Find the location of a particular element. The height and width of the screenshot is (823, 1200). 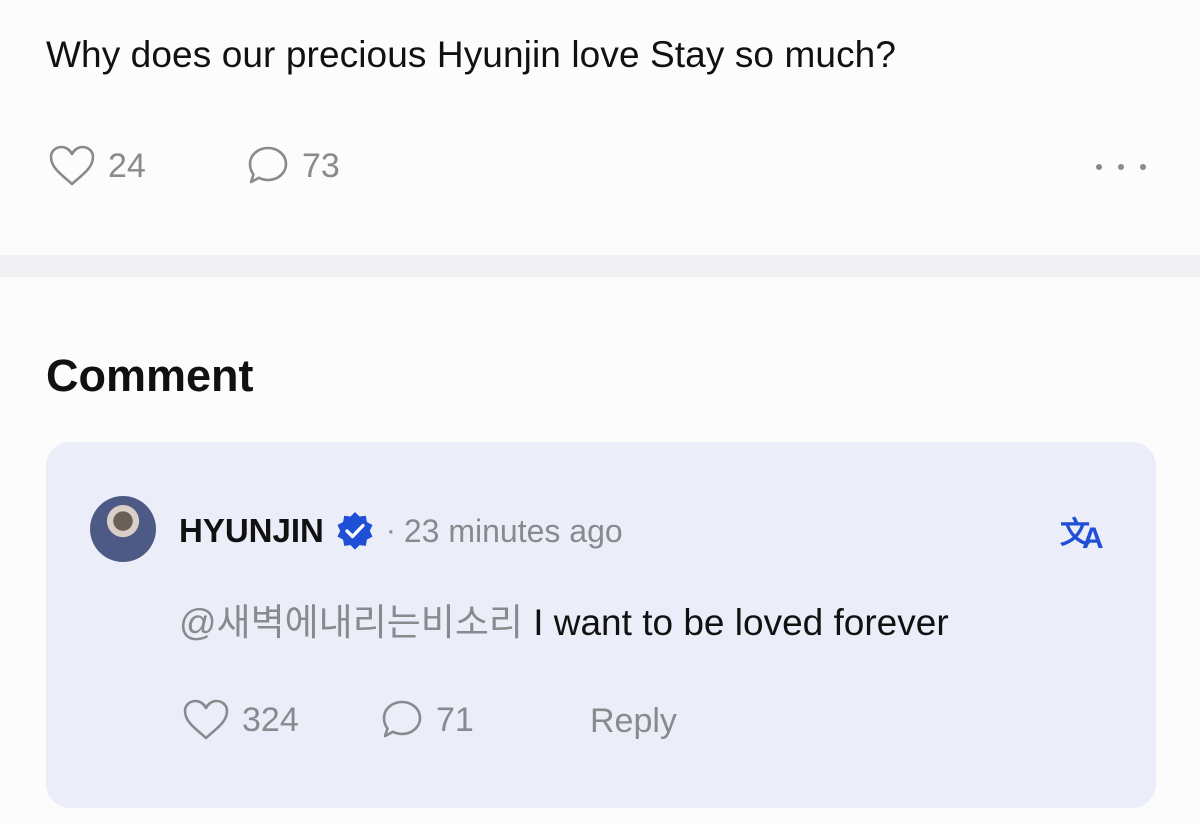

post-comment-button: 73 is located at coordinates (293, 166).